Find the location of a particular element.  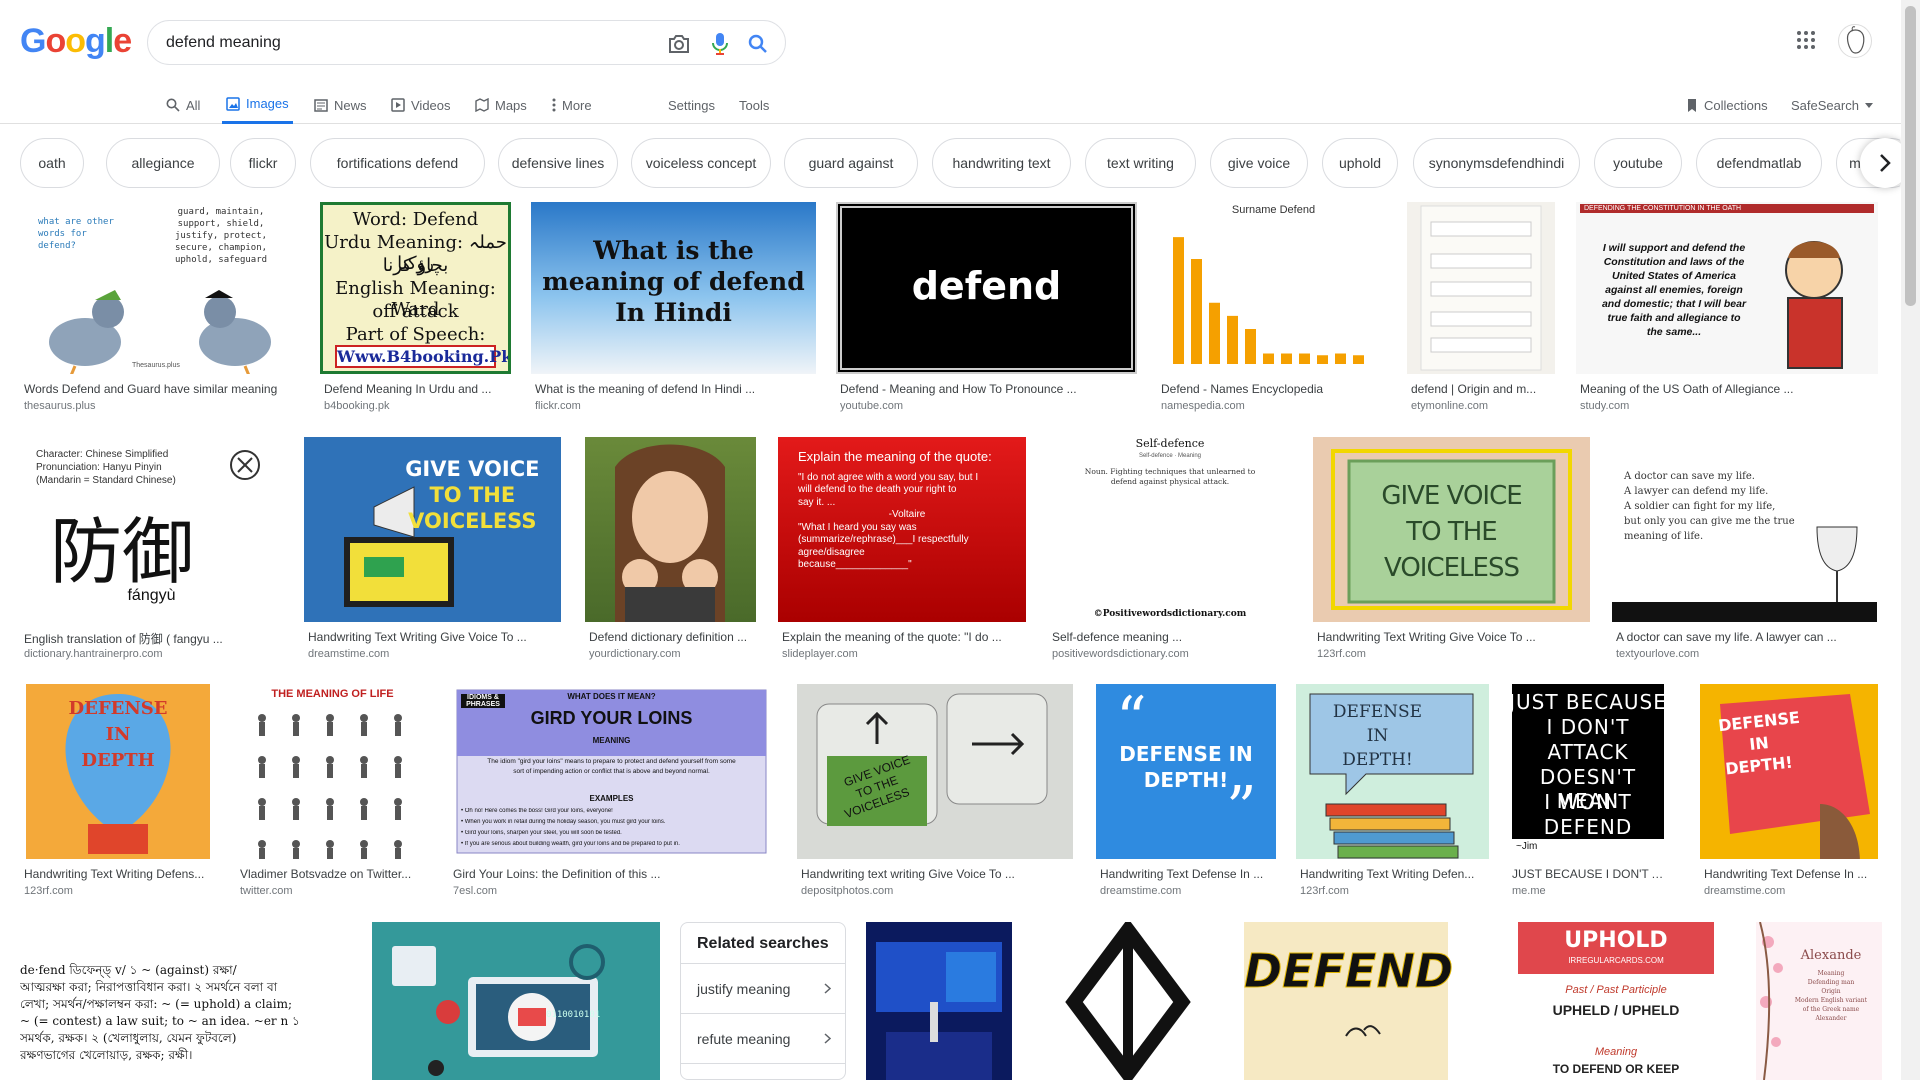

search-box is located at coordinates (466, 42).